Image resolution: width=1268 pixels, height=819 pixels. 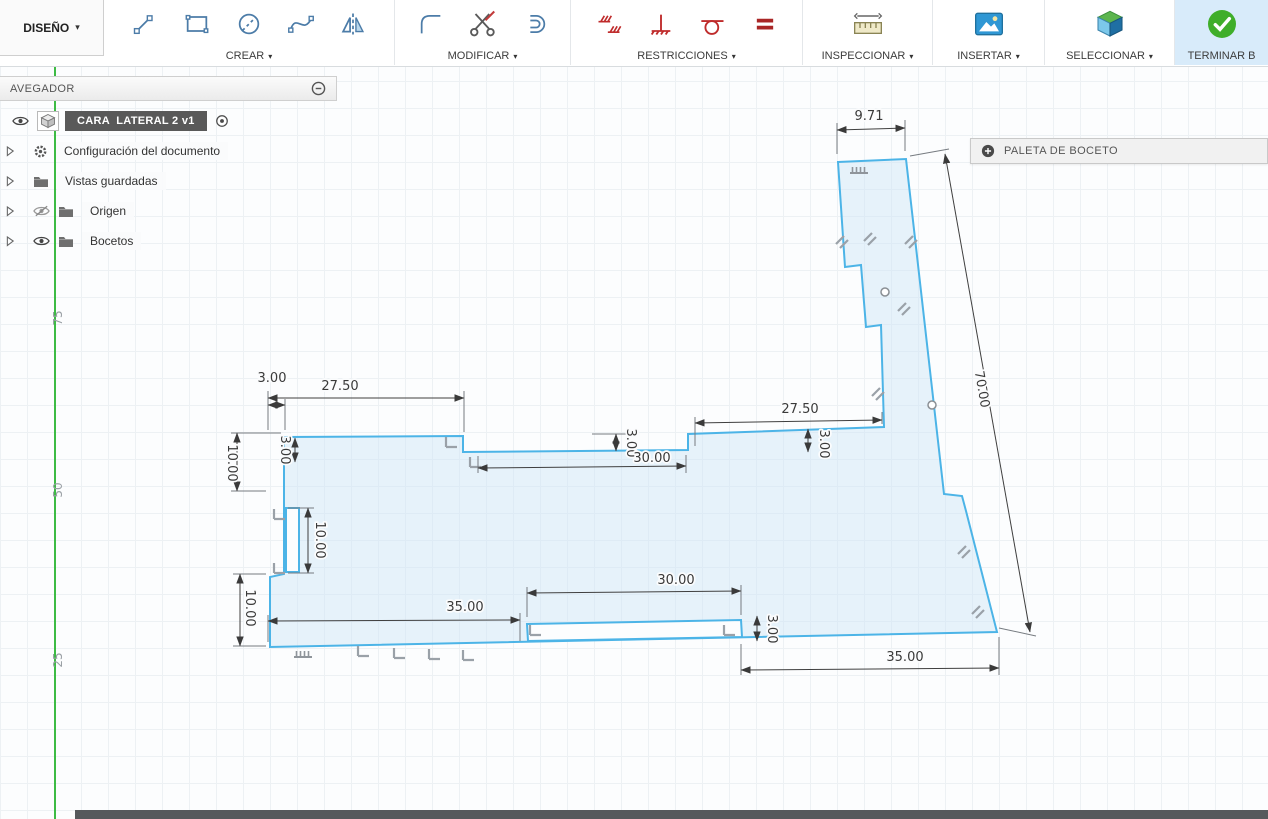 I want to click on svg-text: 27.50, so click(x=339, y=386).